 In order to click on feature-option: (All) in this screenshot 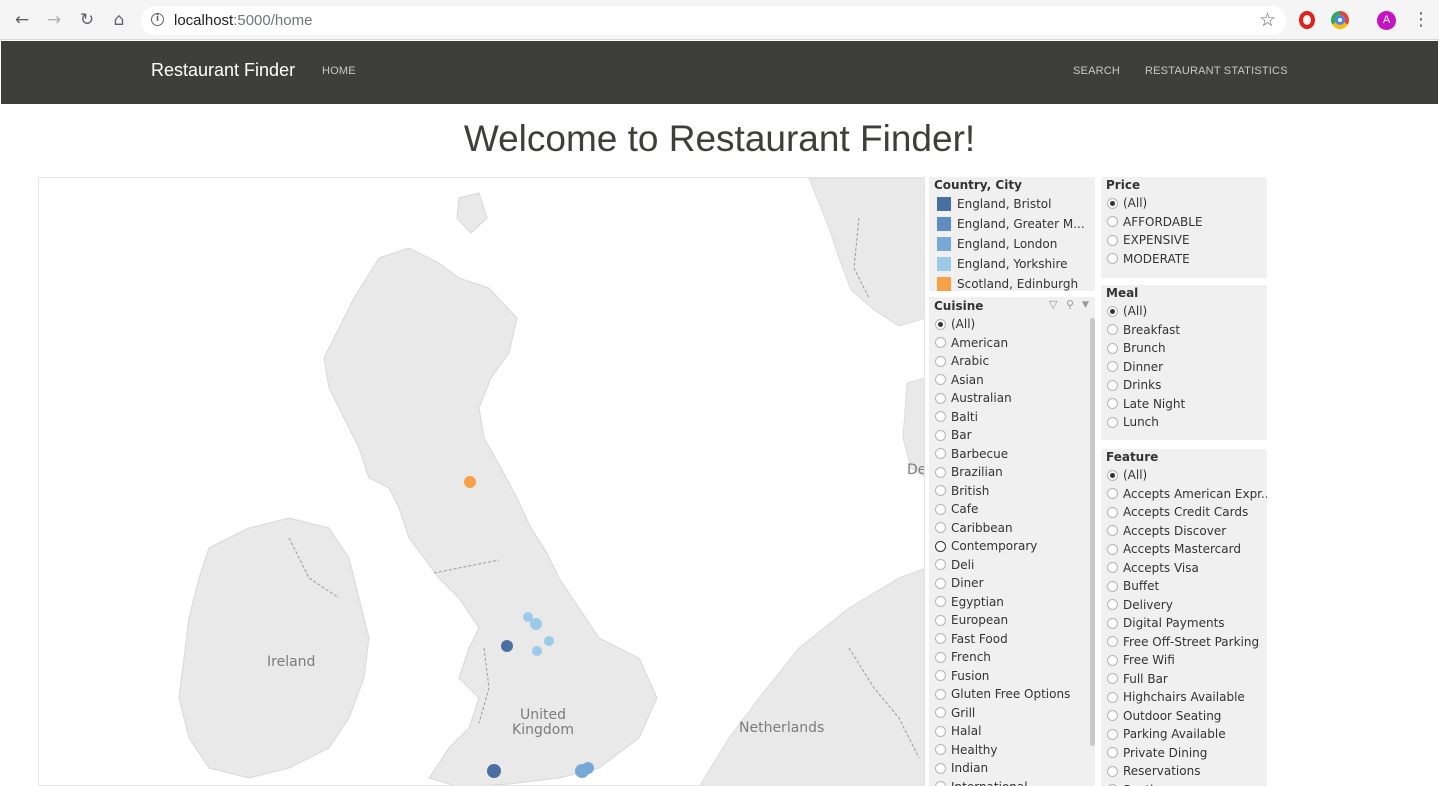, I will do `click(1127, 475)`.